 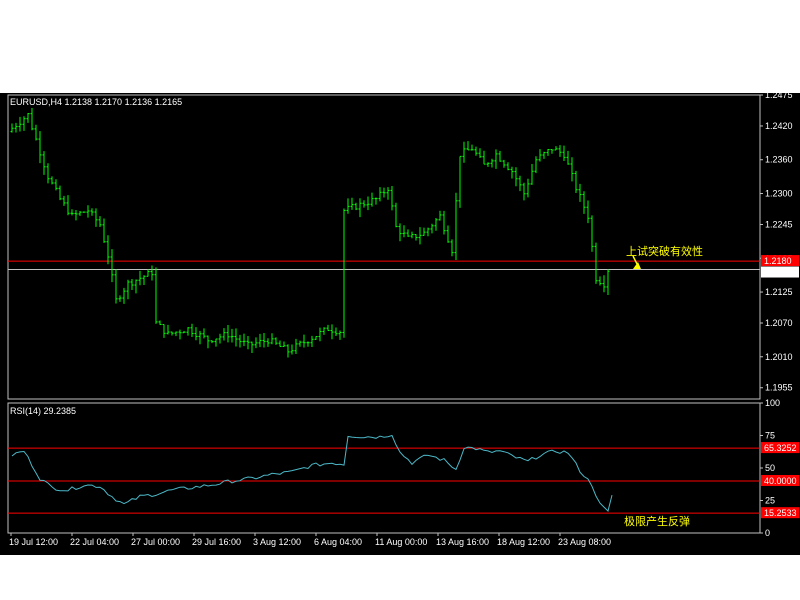 I want to click on rsi-tick-label: 0, so click(x=767, y=533).